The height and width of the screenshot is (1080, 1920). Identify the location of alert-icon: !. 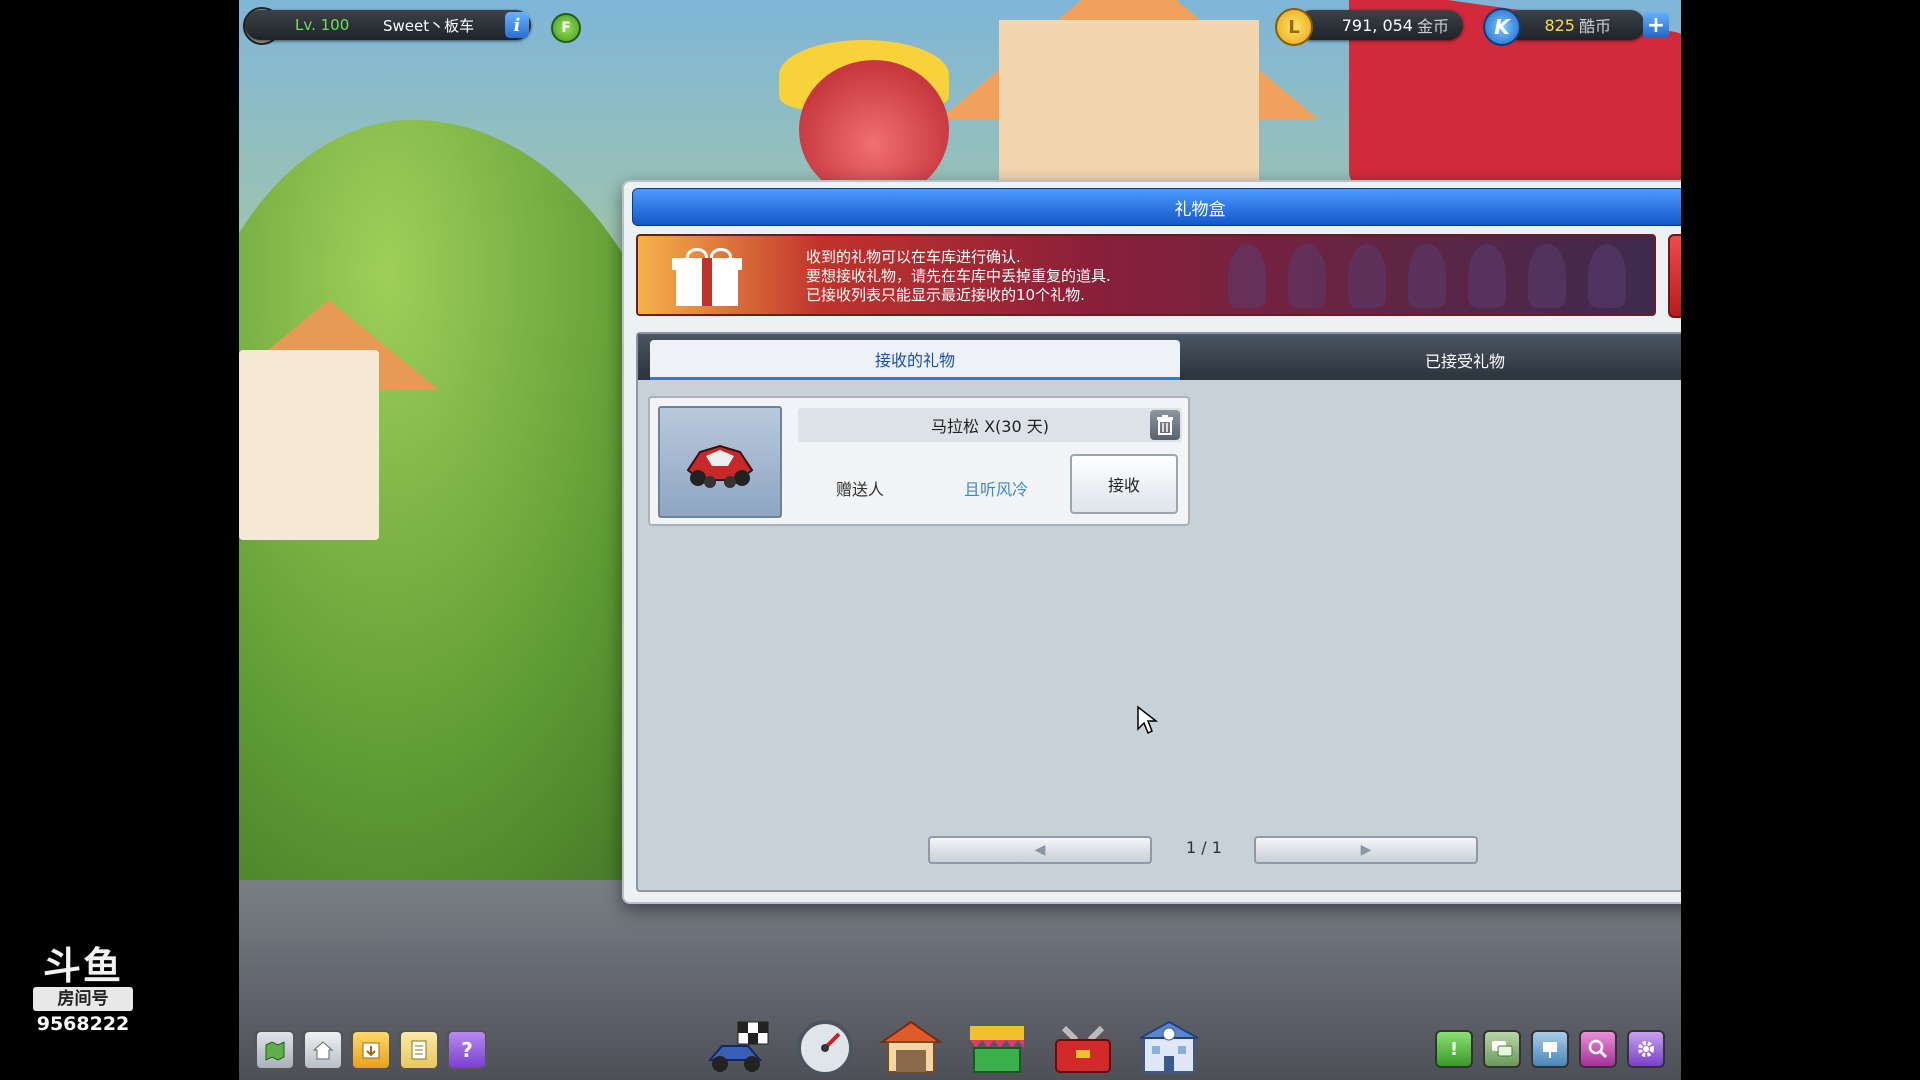
(1454, 1049).